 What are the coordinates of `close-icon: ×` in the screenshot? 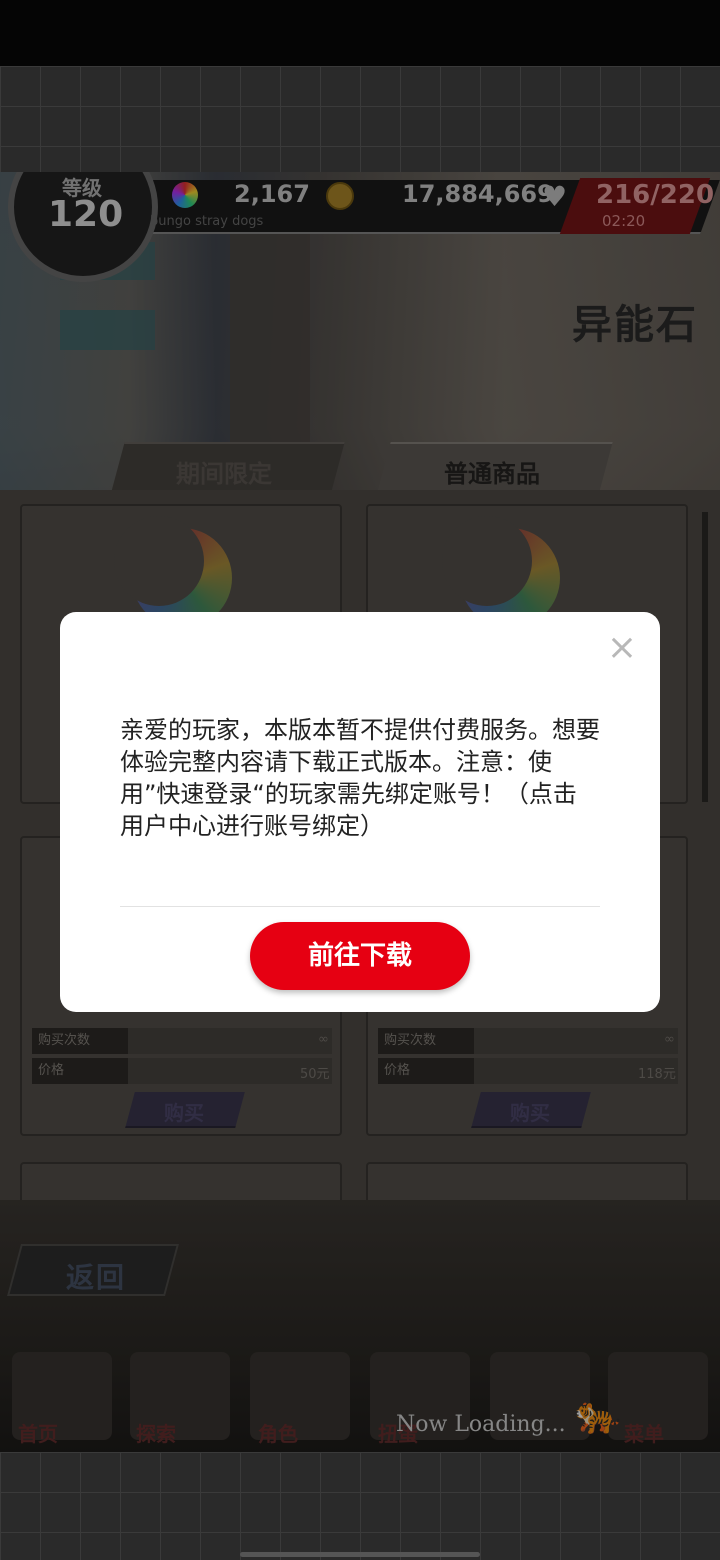 It's located at (622, 648).